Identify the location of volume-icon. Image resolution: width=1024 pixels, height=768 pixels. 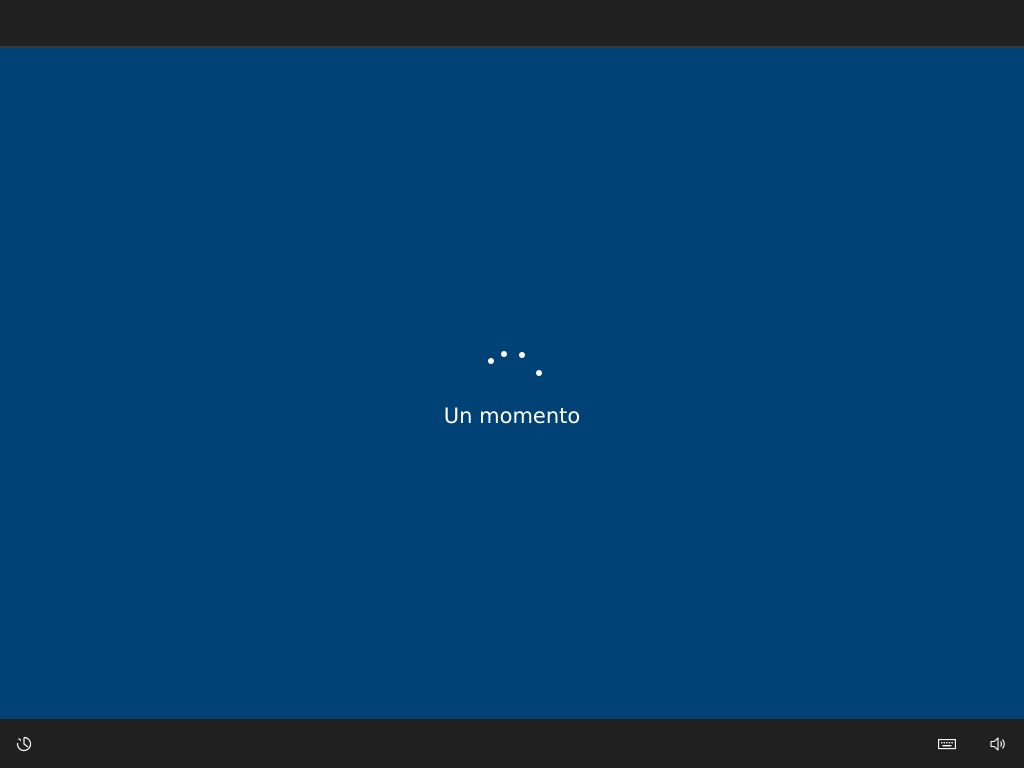
(997, 744).